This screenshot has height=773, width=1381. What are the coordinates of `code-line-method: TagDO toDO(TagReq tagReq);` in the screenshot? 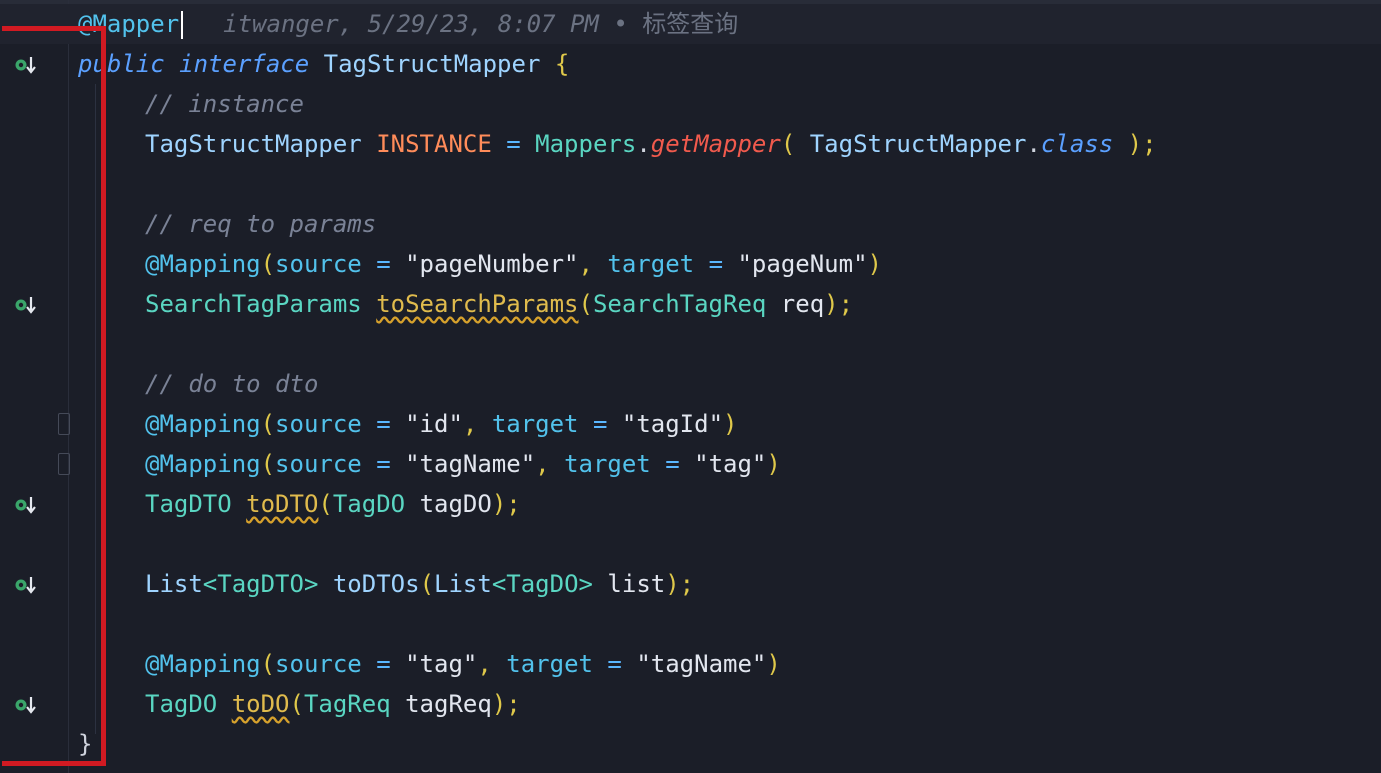 It's located at (690, 704).